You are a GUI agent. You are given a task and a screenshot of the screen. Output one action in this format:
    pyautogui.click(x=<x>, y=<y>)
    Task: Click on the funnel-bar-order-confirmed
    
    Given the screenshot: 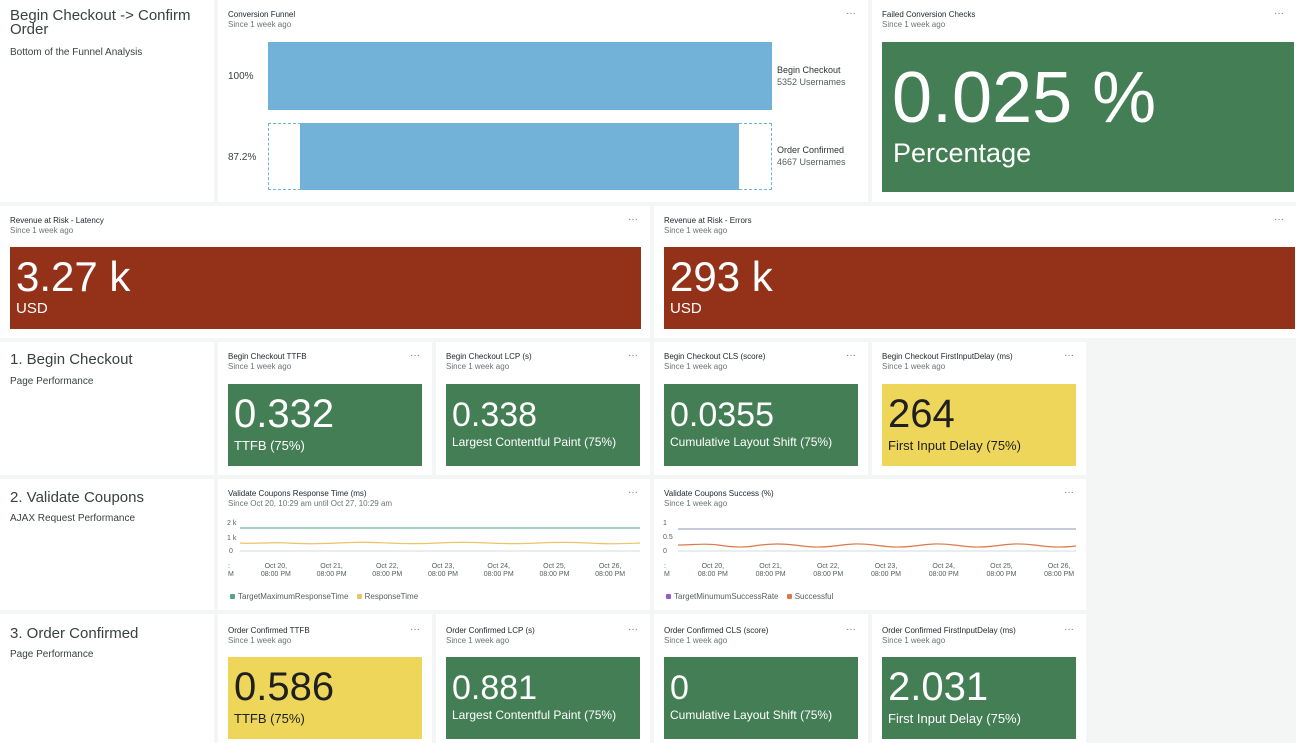 What is the action you would take?
    pyautogui.click(x=519, y=156)
    